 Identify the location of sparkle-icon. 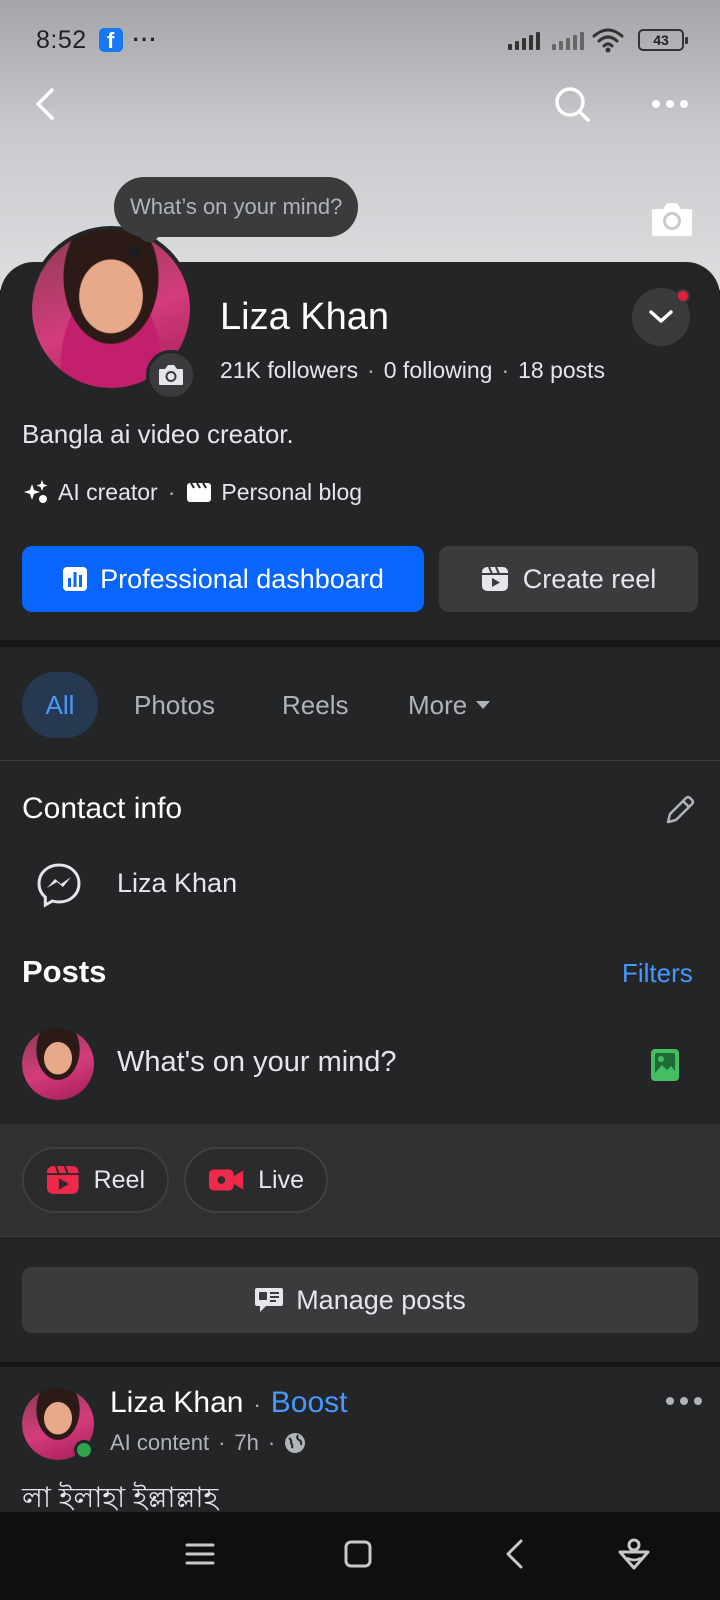
(36, 491).